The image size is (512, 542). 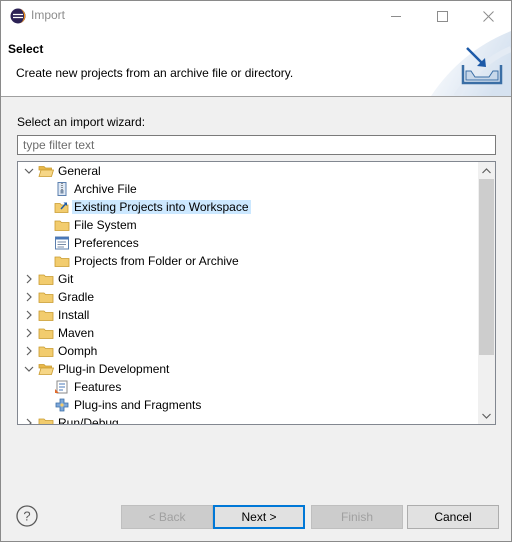 I want to click on tree-item-label: Plug-ins and Fragments, so click(x=138, y=405).